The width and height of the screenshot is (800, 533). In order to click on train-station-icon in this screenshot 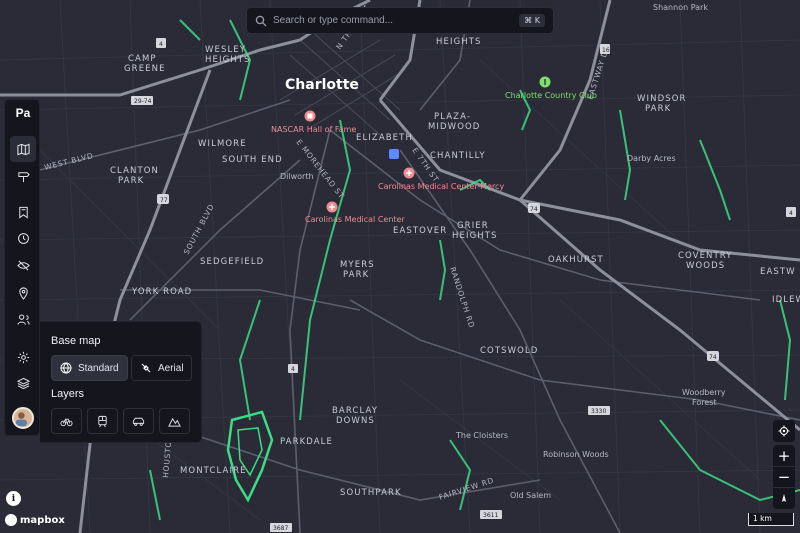, I will do `click(394, 154)`.